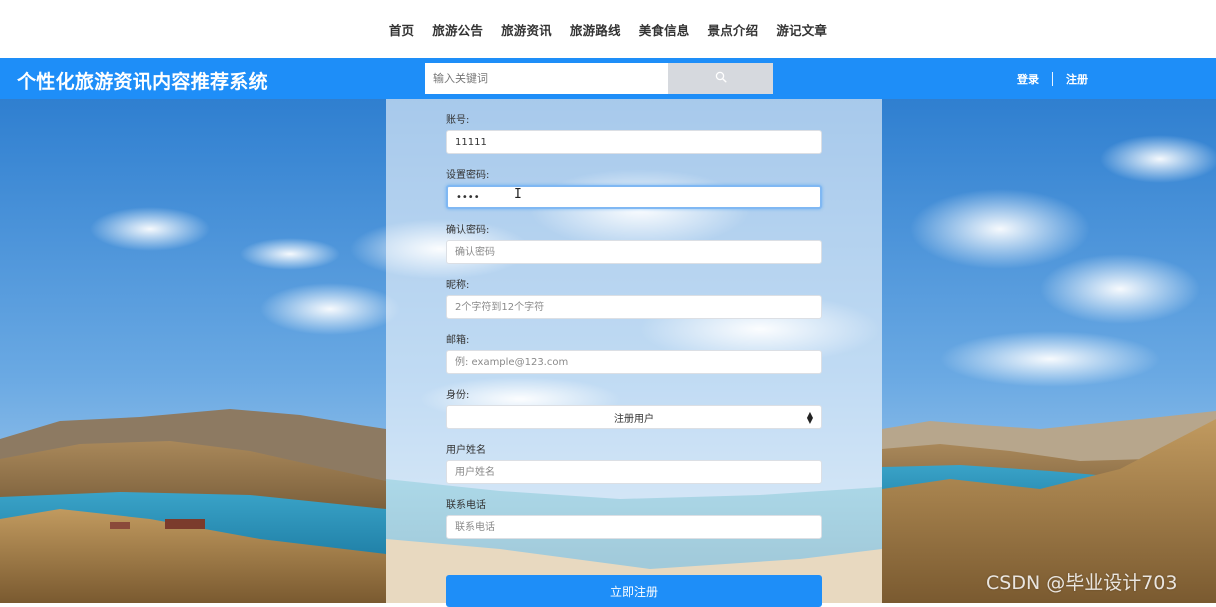  What do you see at coordinates (458, 340) in the screenshot?
I see `email-label: 邮箱:` at bounding box center [458, 340].